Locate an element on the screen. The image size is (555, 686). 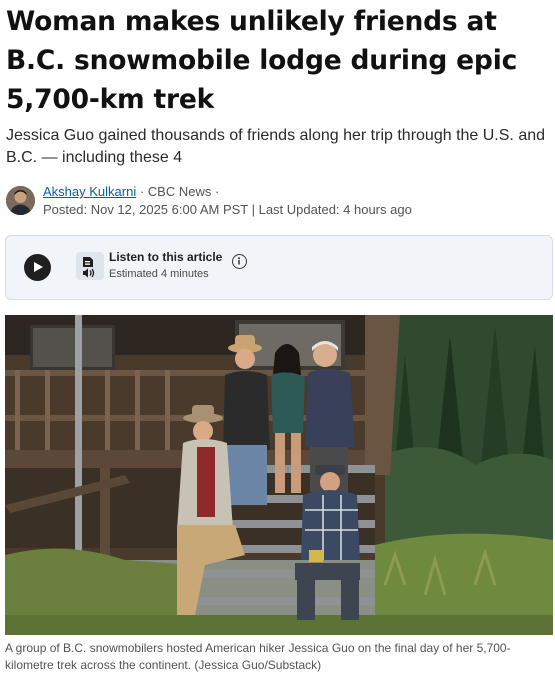
outlet-name: CBC News is located at coordinates (179, 191).